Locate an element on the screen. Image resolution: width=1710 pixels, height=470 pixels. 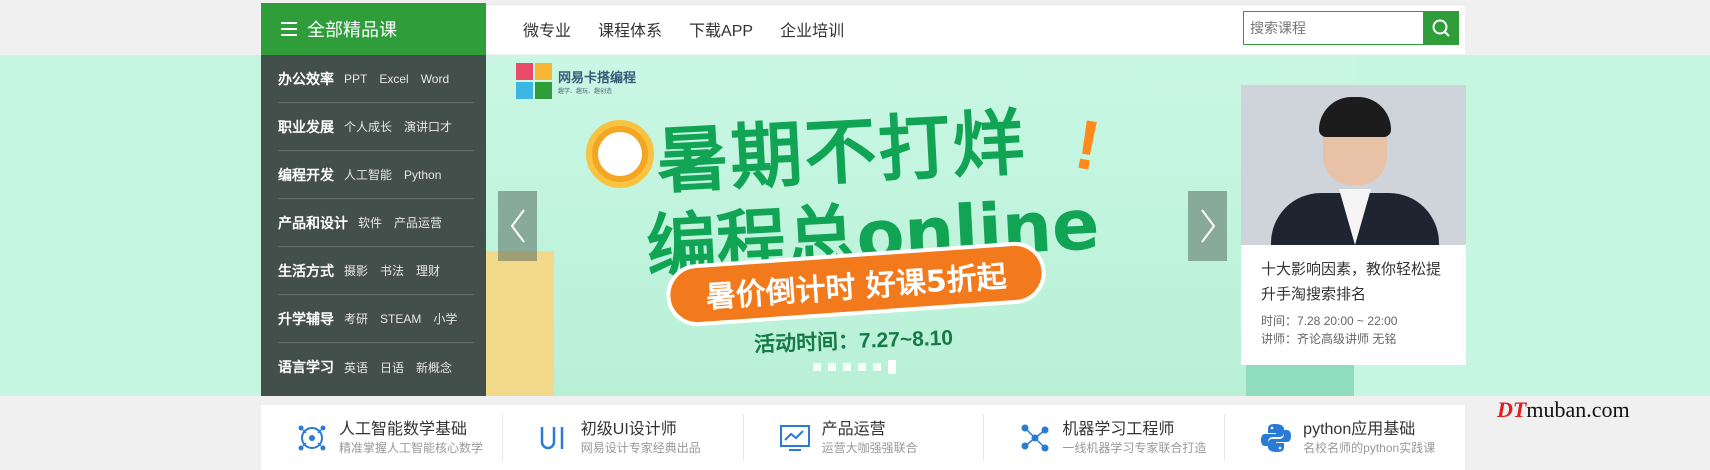
course-title: 人工智能数学基础 is located at coordinates (411, 430).